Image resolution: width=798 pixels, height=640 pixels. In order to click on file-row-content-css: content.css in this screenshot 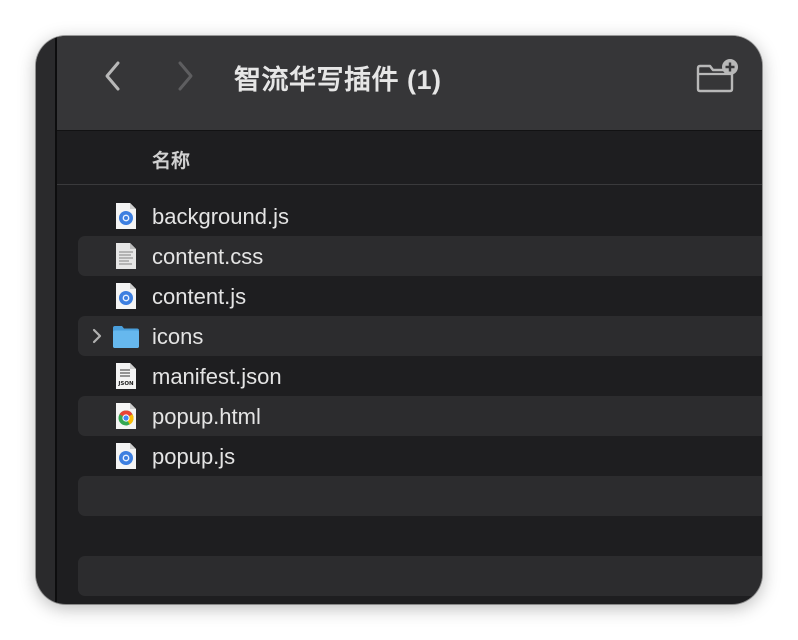, I will do `click(420, 256)`.